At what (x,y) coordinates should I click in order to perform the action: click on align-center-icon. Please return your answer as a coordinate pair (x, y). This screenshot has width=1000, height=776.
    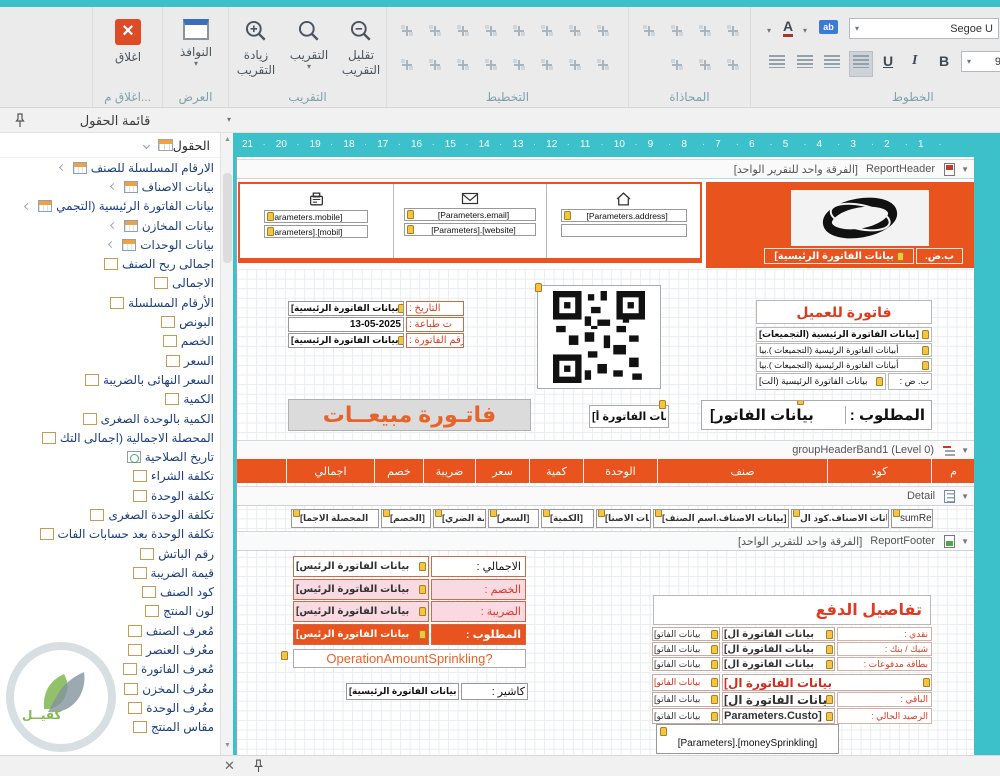
    Looking at the image, I should click on (805, 61).